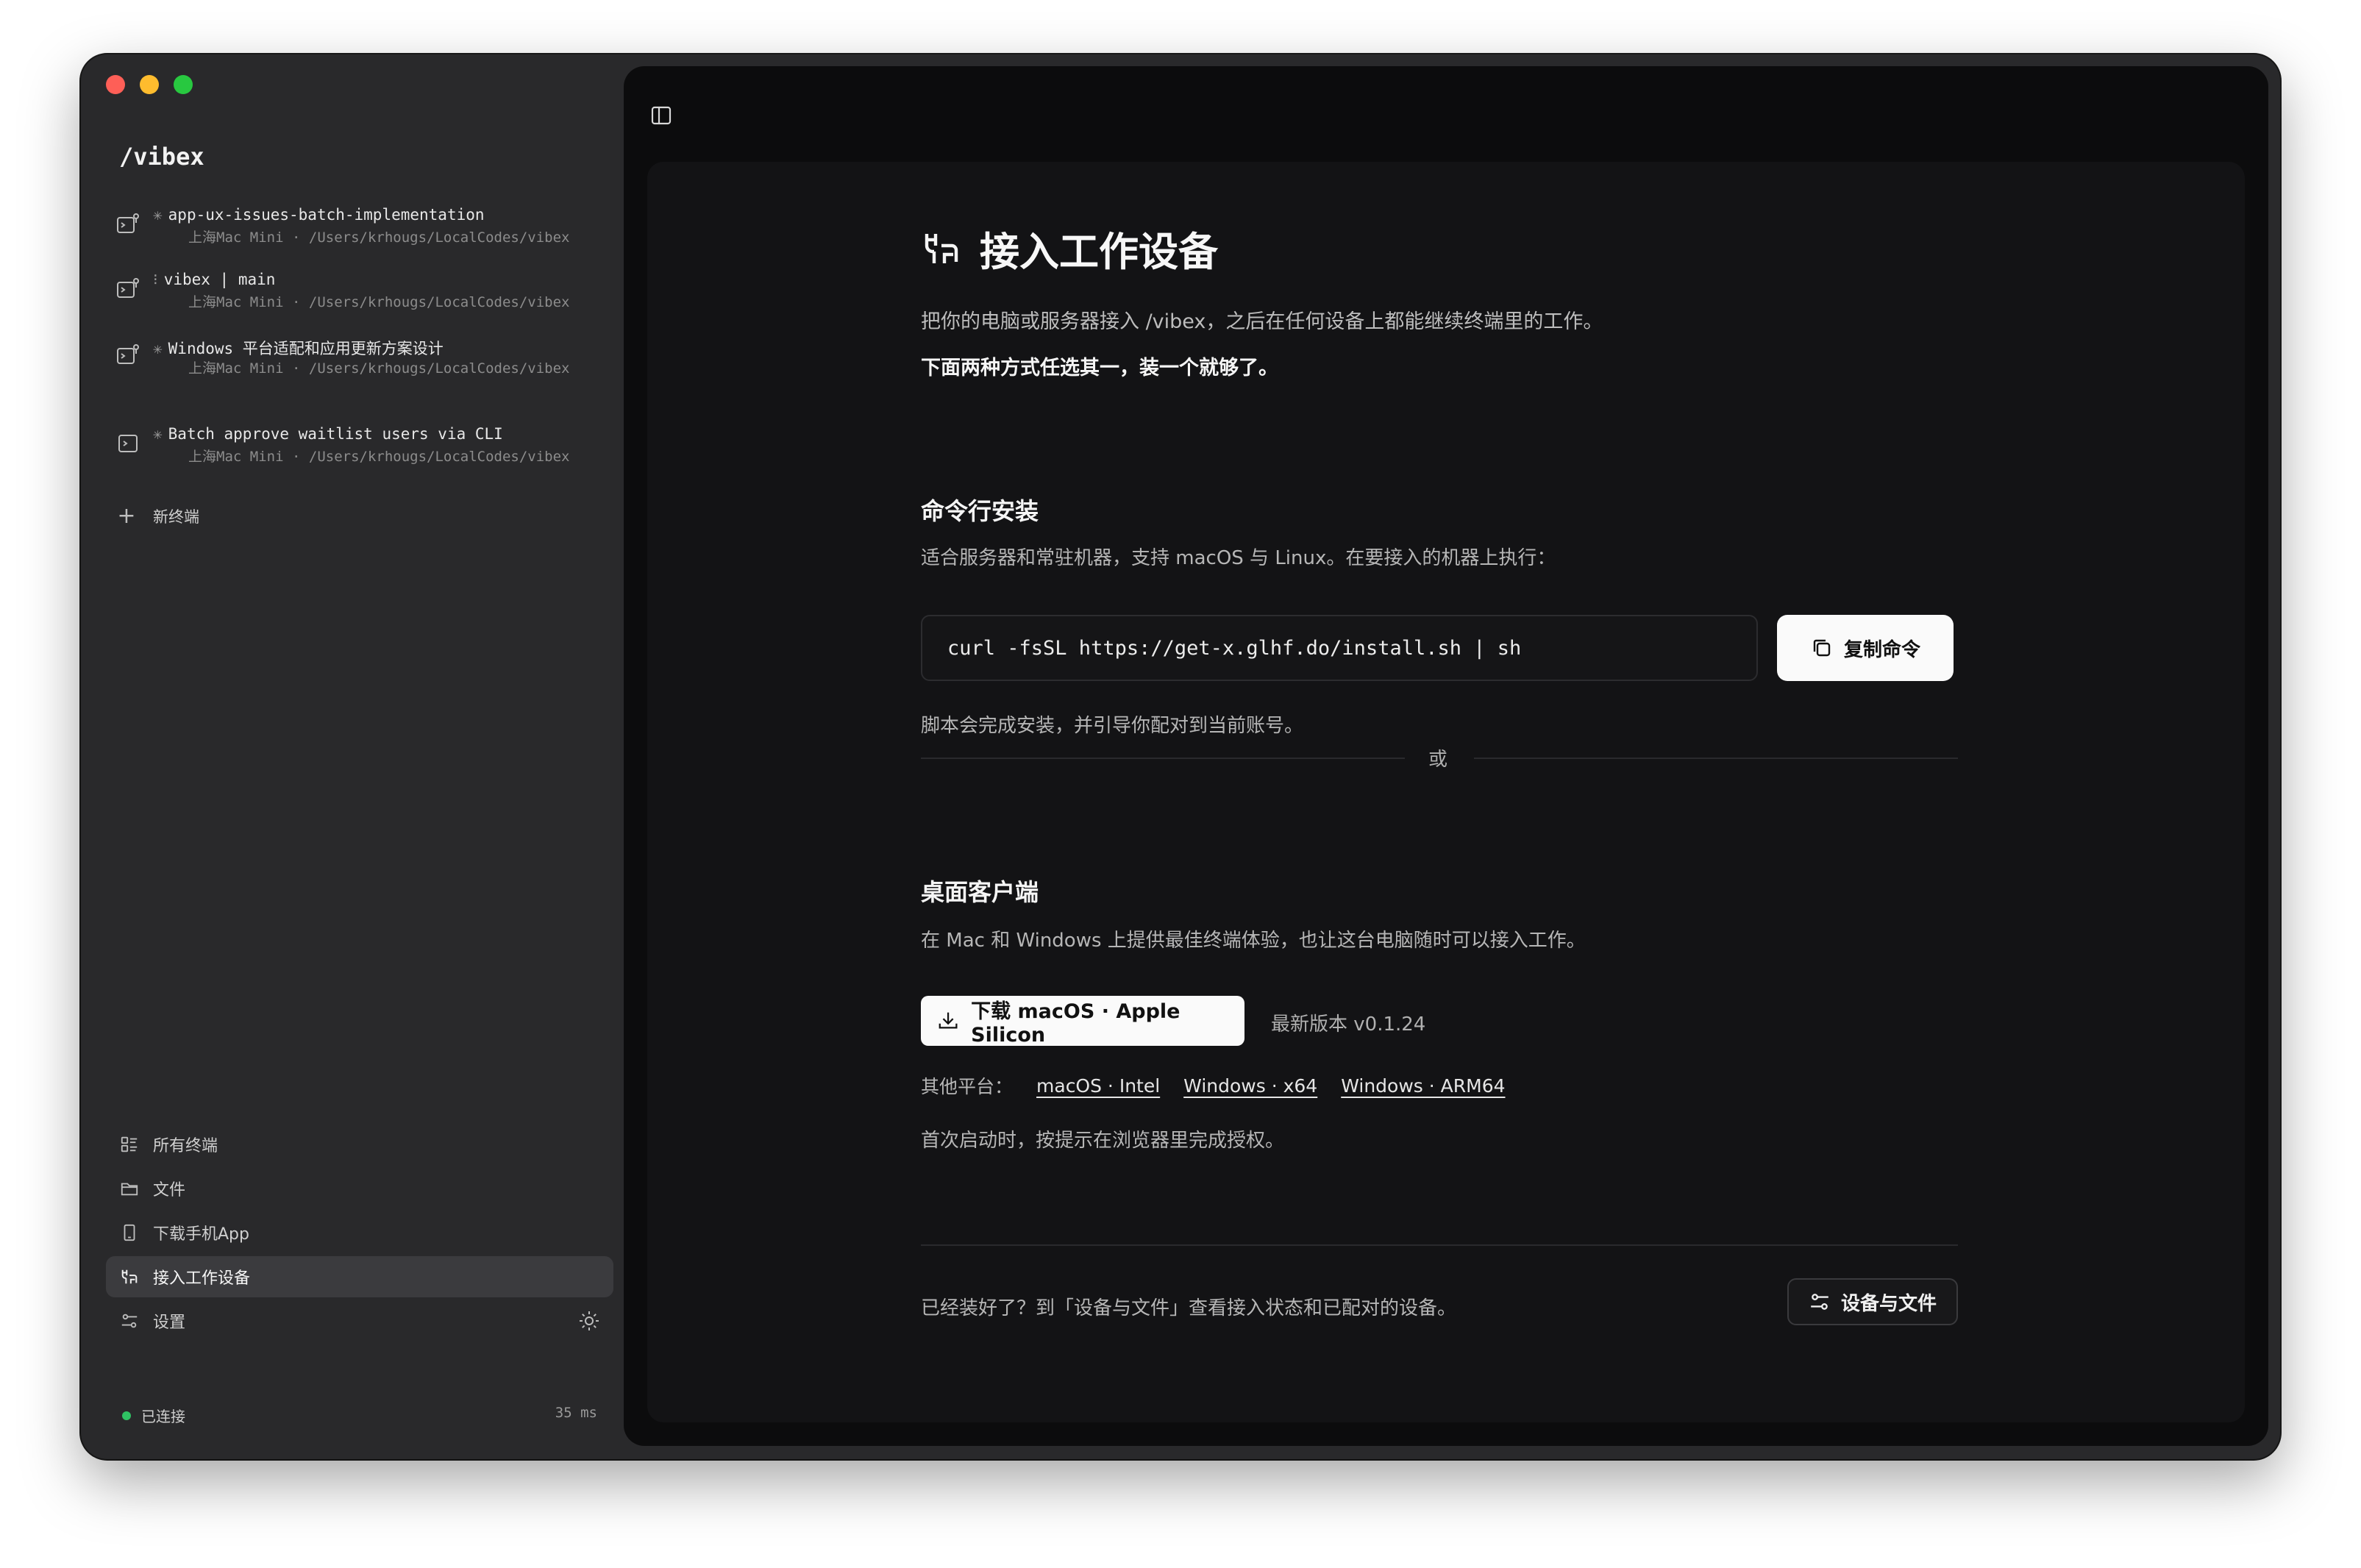 The width and height of the screenshot is (2361, 1568). Describe the element at coordinates (1881, 649) in the screenshot. I see `copy-command-label: 复制命令` at that location.